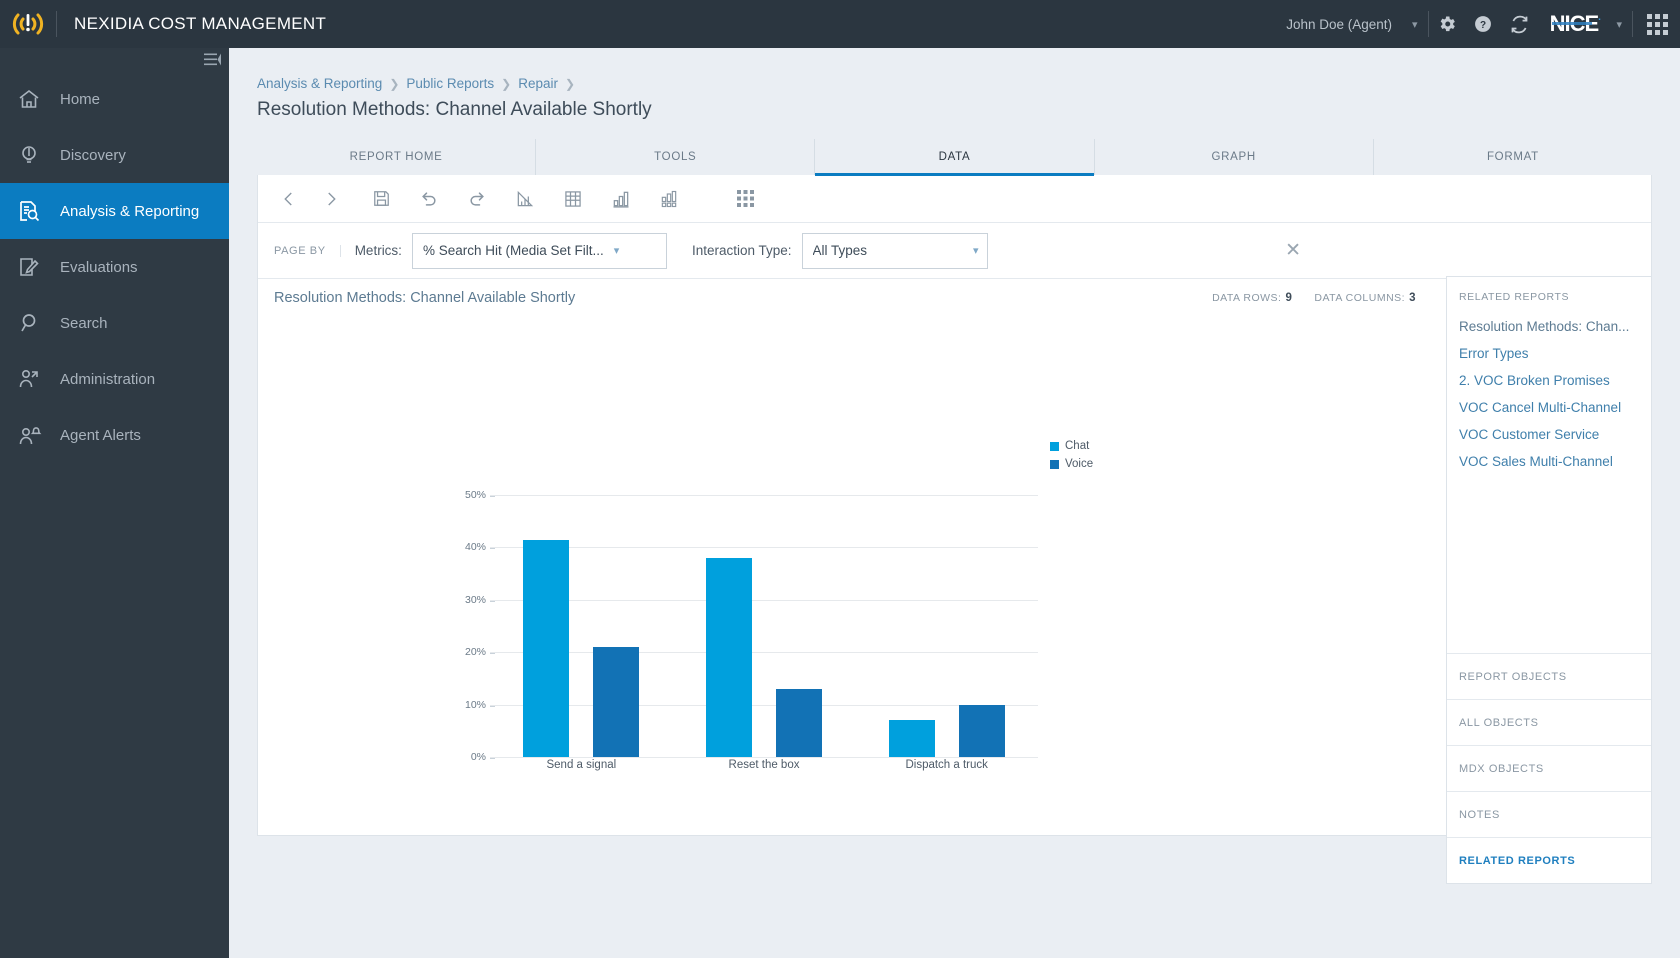 The width and height of the screenshot is (1680, 958). What do you see at coordinates (1549, 434) in the screenshot?
I see `related-report-link: VOC Customer Service` at bounding box center [1549, 434].